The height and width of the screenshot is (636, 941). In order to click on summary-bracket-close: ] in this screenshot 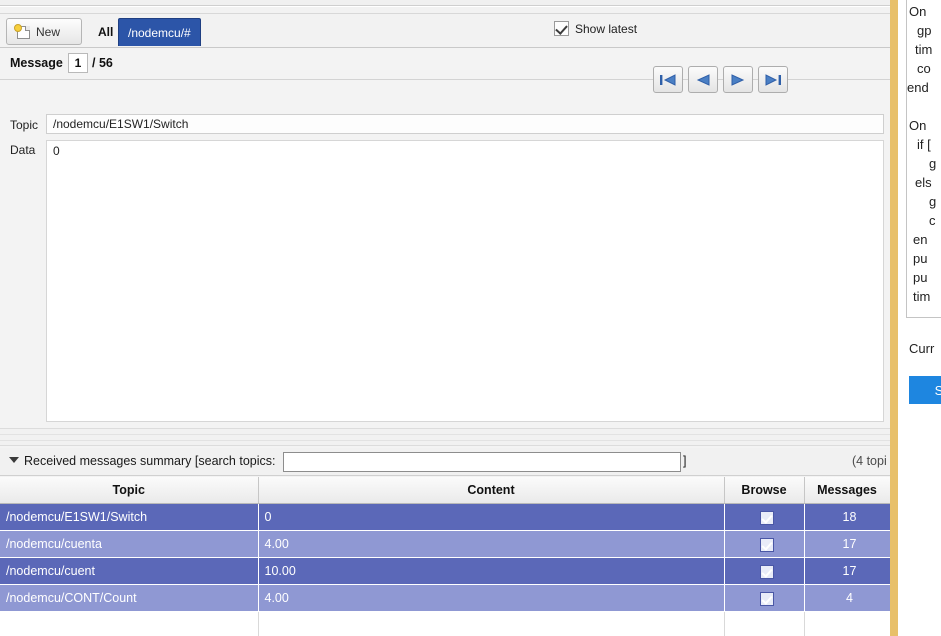, I will do `click(685, 461)`.